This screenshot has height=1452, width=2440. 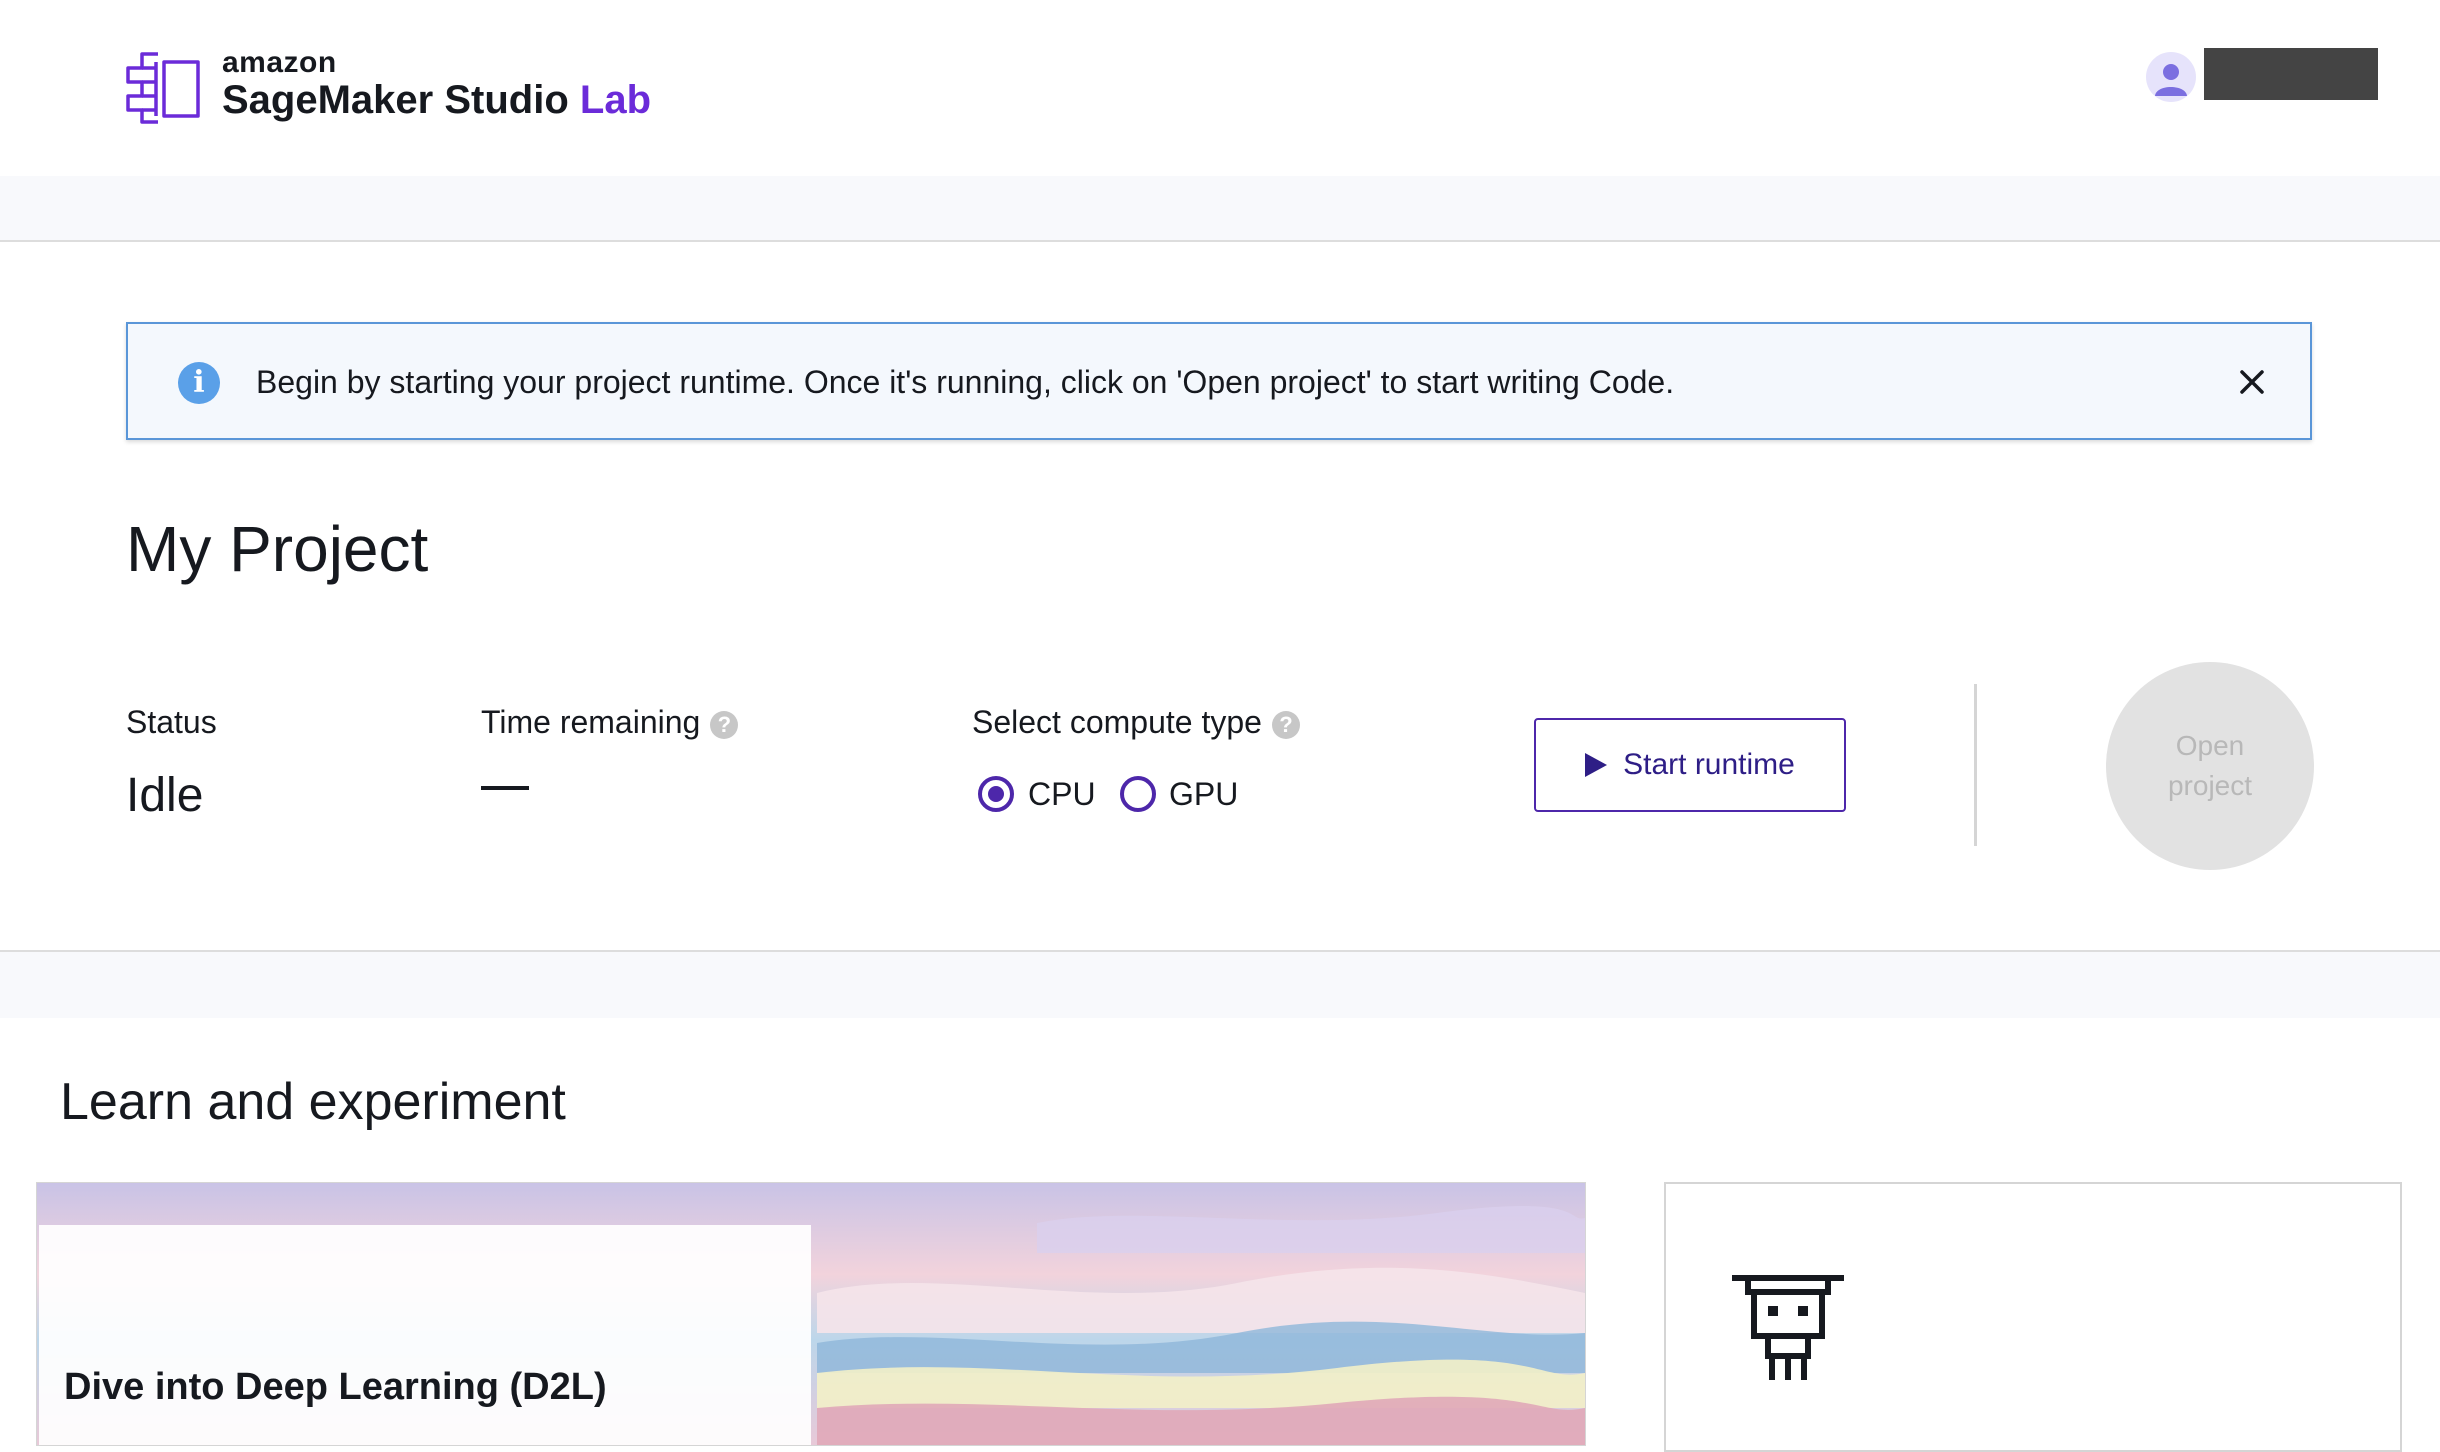 What do you see at coordinates (2252, 382) in the screenshot?
I see `close-icon` at bounding box center [2252, 382].